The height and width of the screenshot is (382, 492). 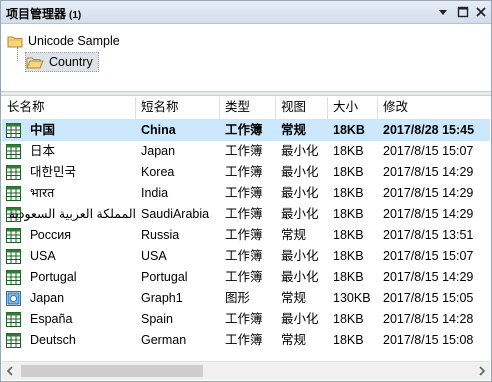 What do you see at coordinates (72, 214) in the screenshot?
I see `row-long-name: المملكة العربية السعودية` at bounding box center [72, 214].